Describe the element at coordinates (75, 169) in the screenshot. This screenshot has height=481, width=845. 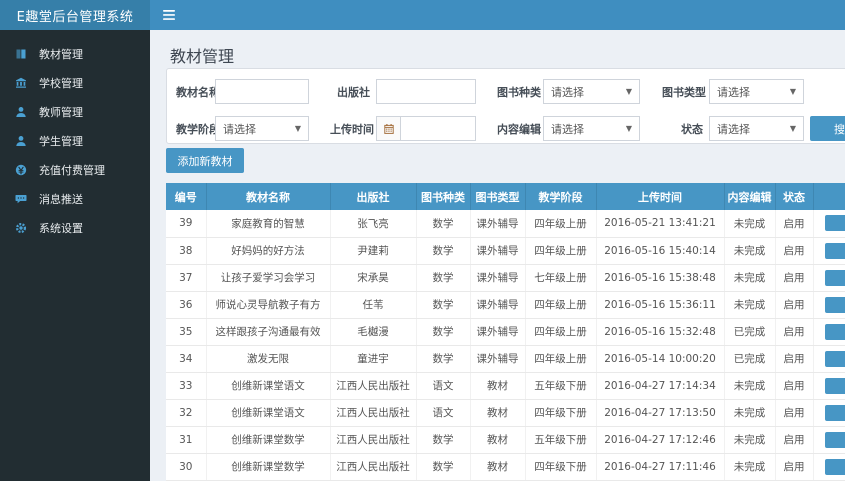
I see `sidebar-item: 充值付费管理` at that location.